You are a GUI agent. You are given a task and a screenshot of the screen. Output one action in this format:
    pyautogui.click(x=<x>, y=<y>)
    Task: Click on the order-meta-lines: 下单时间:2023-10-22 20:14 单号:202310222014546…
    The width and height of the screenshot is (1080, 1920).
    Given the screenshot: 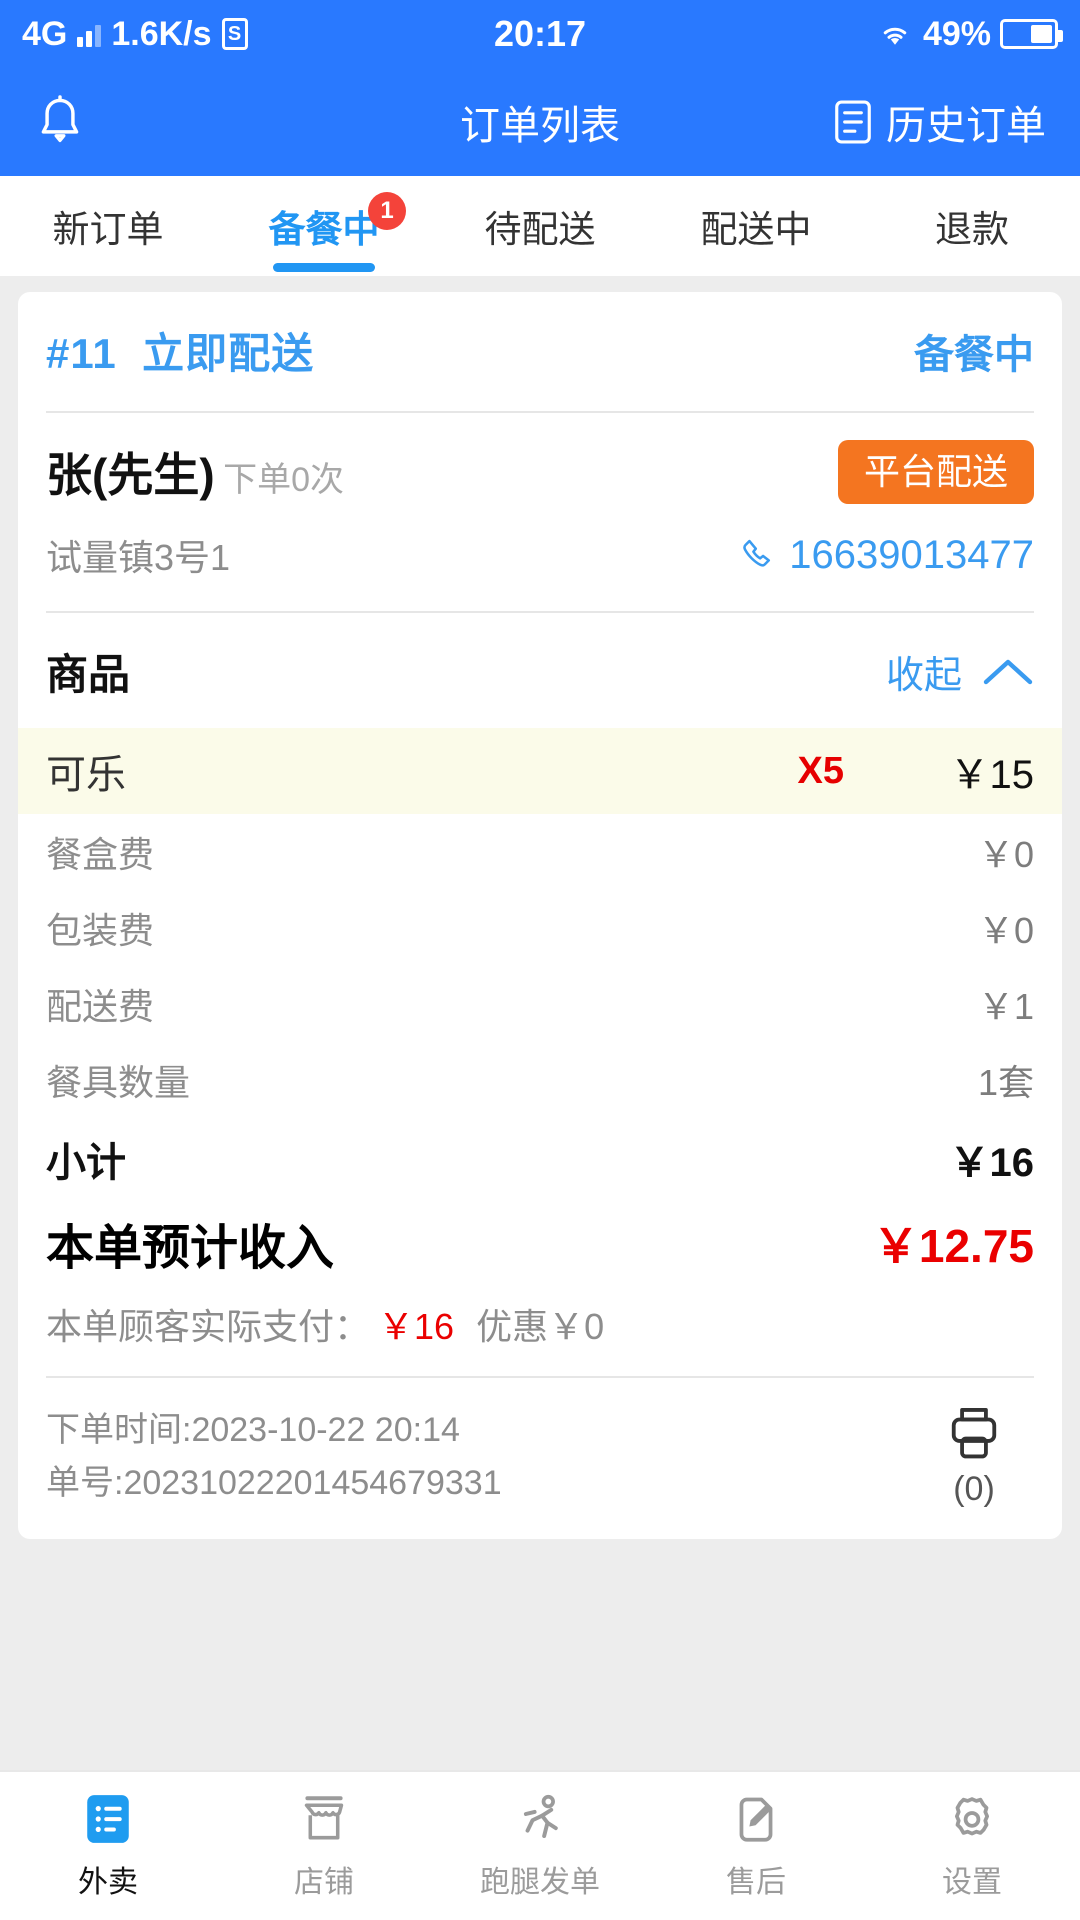 What is the action you would take?
    pyautogui.click(x=480, y=1456)
    